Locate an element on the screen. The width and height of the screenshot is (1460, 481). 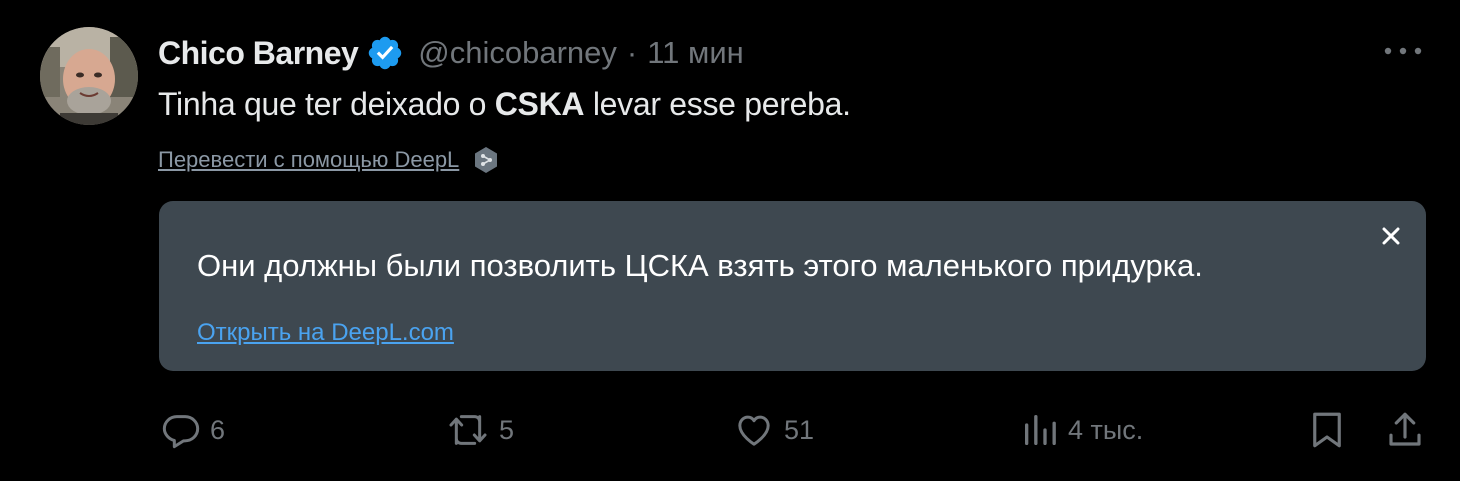
share-button is located at coordinates (1405, 430).